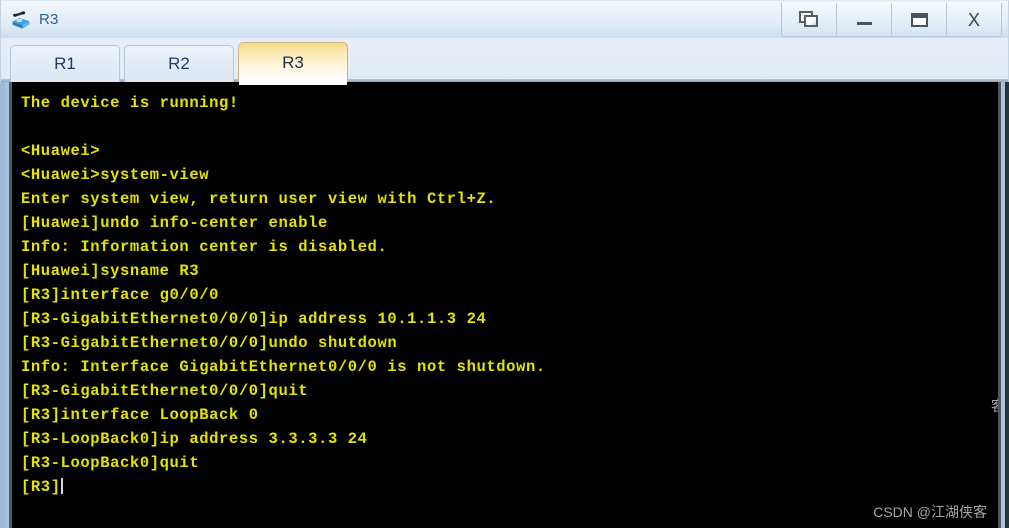  I want to click on title-bar: R3 X, so click(504, 19).